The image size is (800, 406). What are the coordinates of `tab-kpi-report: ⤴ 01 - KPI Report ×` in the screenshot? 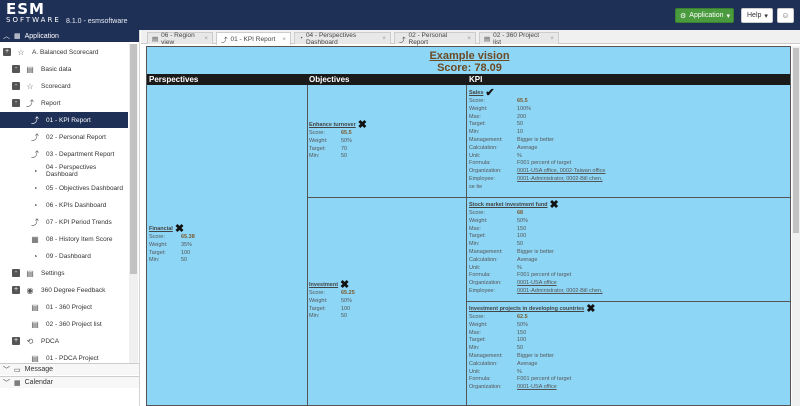 It's located at (253, 38).